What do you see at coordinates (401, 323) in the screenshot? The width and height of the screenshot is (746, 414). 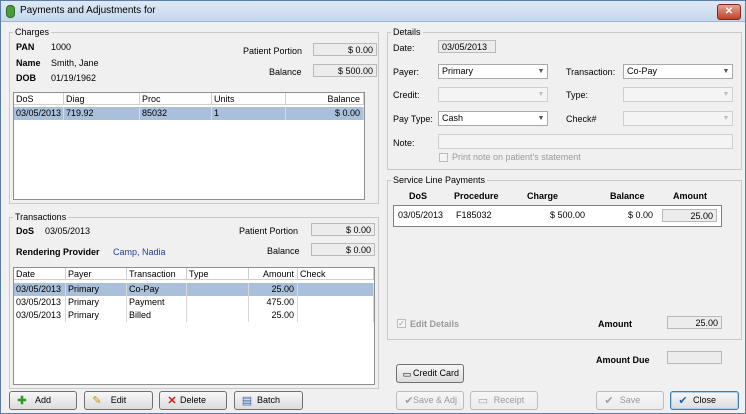 I see `edit-details-checkbox: ✓` at bounding box center [401, 323].